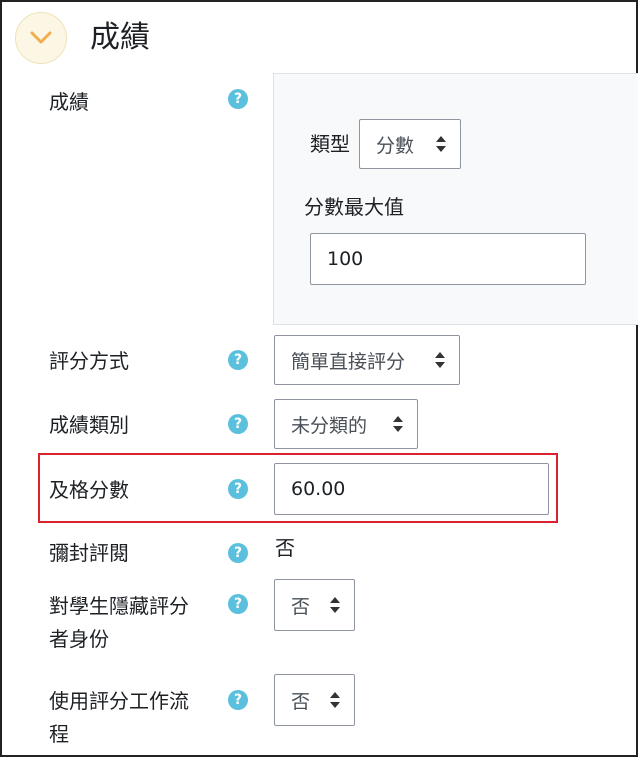 This screenshot has width=638, height=757. I want to click on marking-workflow-label-line1: 使用評分工作流, so click(119, 701).